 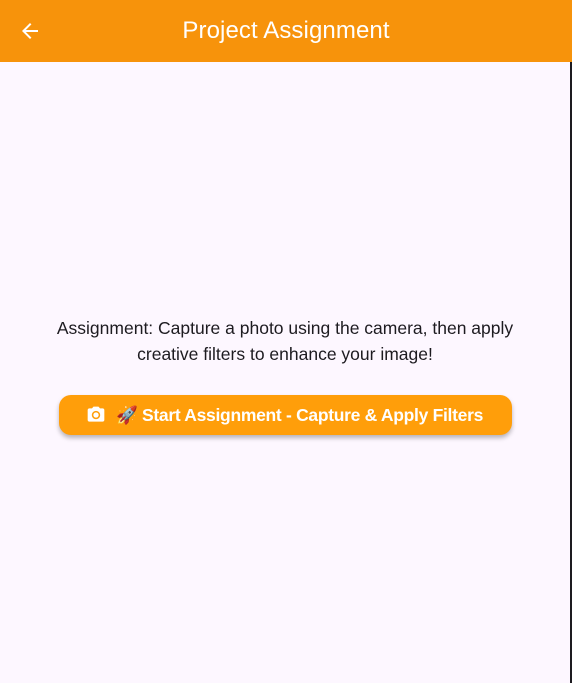 I want to click on app-bar: Project Assignment, so click(x=286, y=31).